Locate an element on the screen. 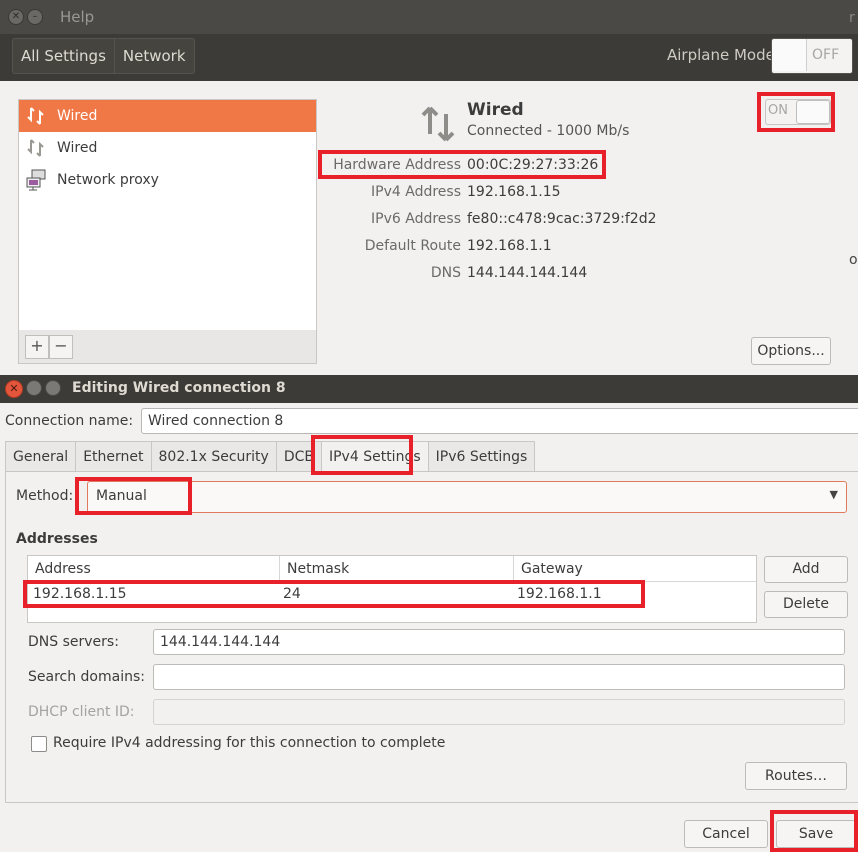 This screenshot has width=858, height=852. method-select: Manual ▼ is located at coordinates (467, 497).